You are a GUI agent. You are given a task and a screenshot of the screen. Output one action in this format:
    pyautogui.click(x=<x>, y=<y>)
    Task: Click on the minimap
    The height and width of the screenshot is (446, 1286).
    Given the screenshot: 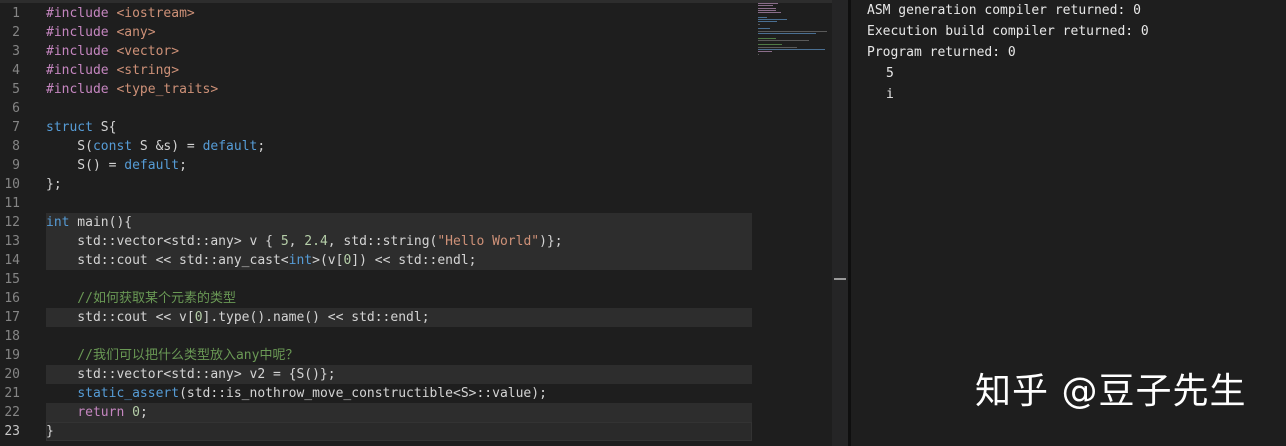 What is the action you would take?
    pyautogui.click(x=795, y=33)
    